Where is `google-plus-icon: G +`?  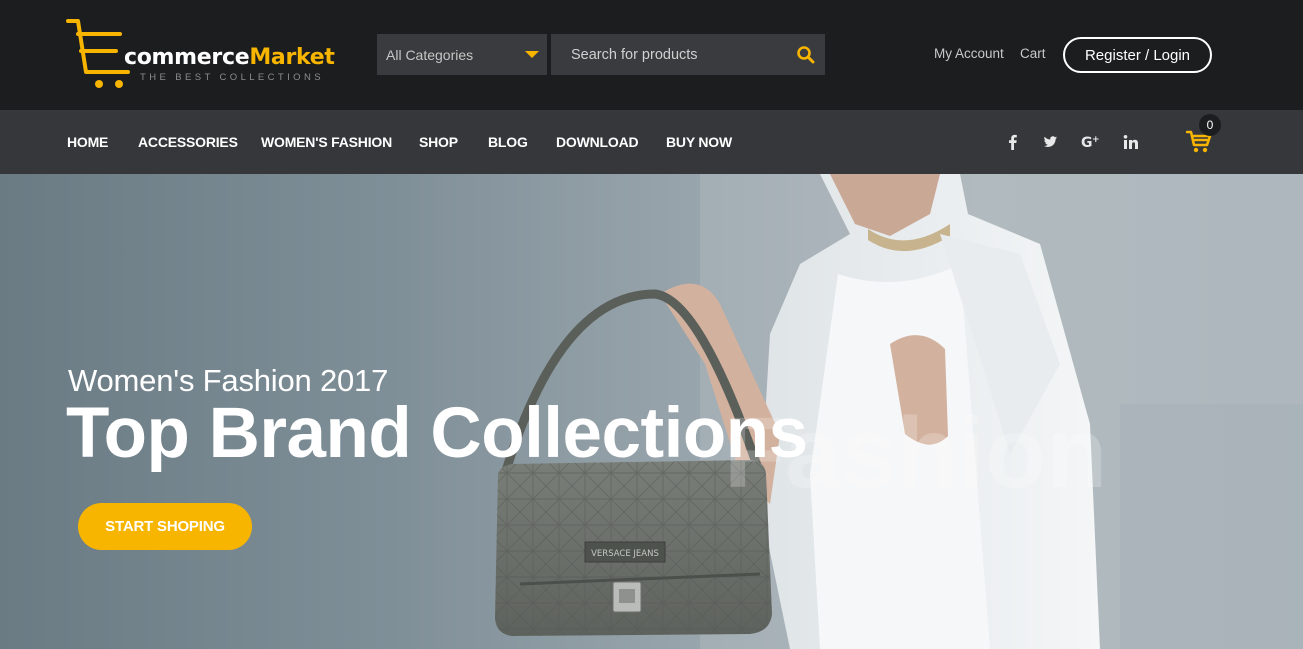 google-plus-icon: G + is located at coordinates (1090, 142).